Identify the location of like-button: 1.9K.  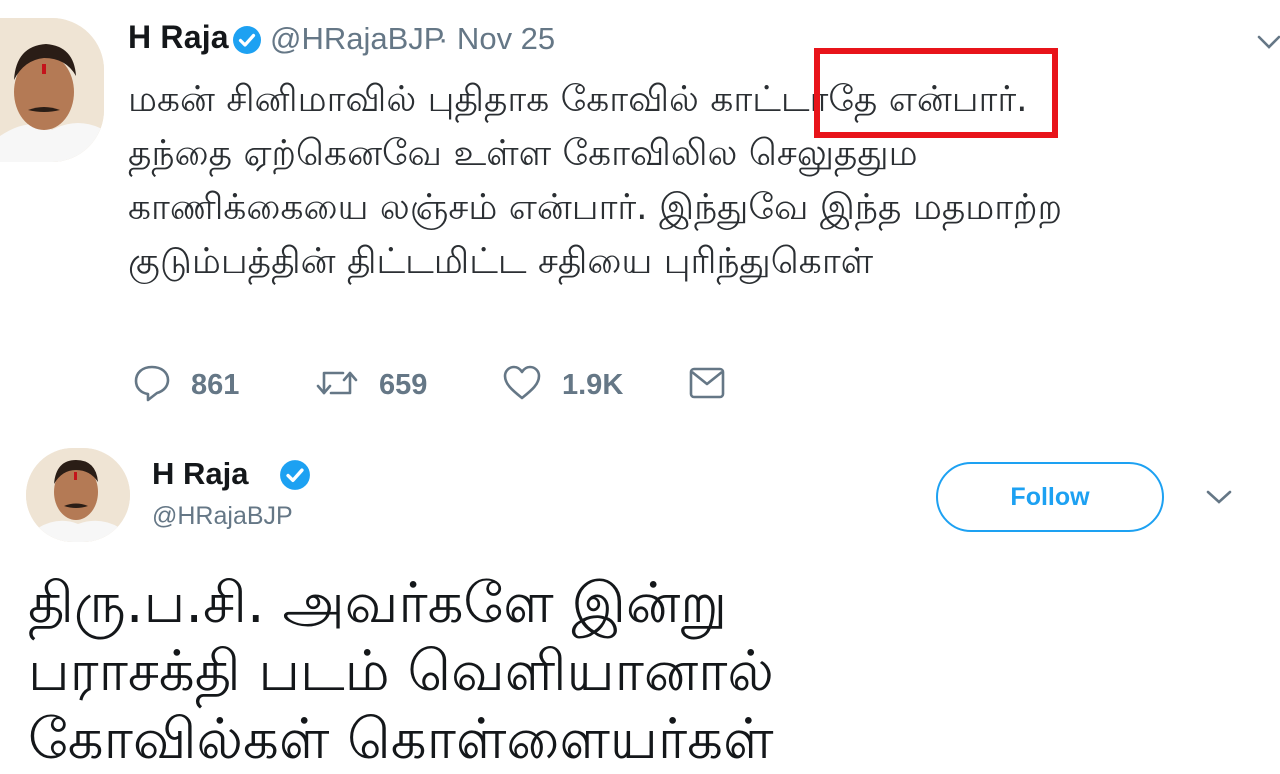
(562, 385).